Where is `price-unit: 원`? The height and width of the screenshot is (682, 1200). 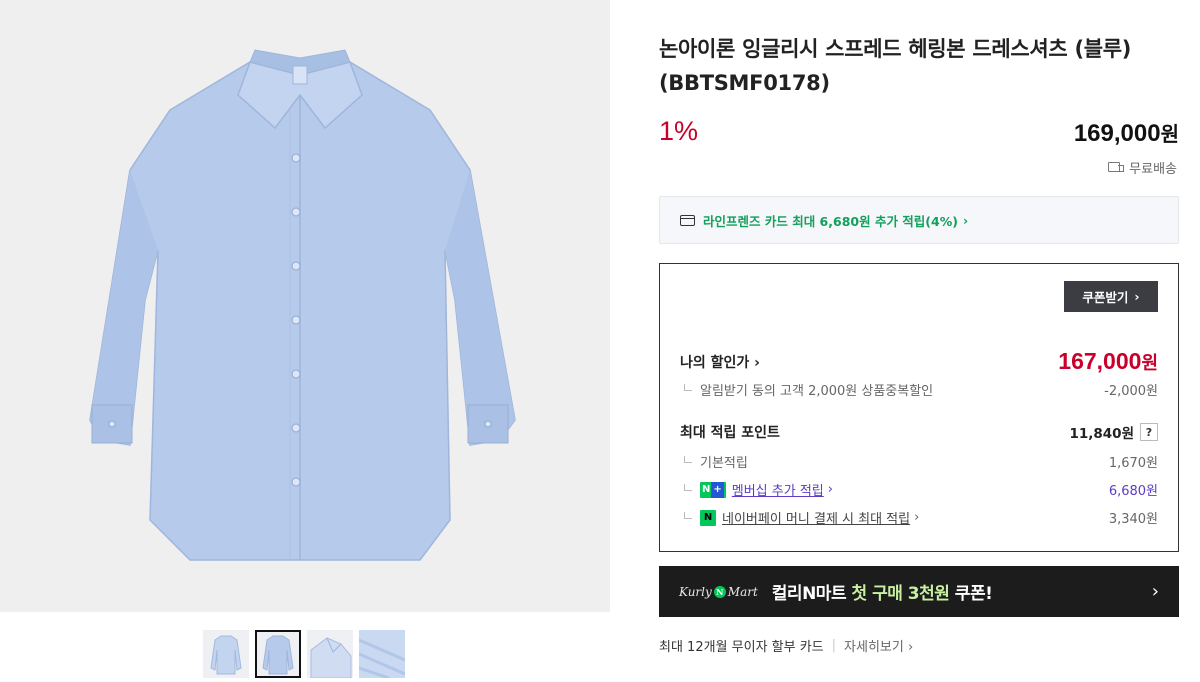
price-unit: 원 is located at coordinates (1169, 135).